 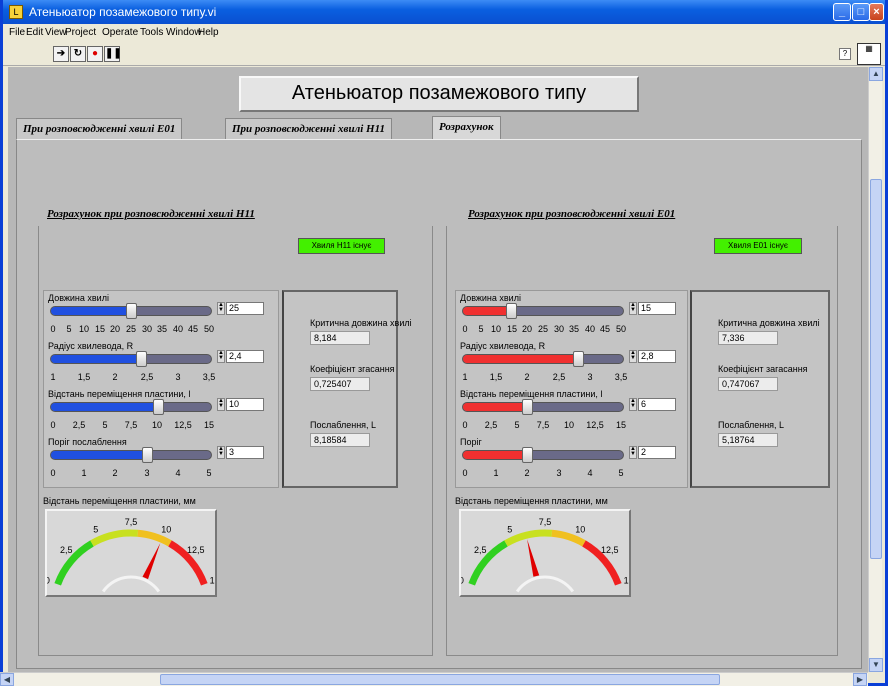 What do you see at coordinates (245, 356) in the screenshot?
I see `numeric-value: 2,4` at bounding box center [245, 356].